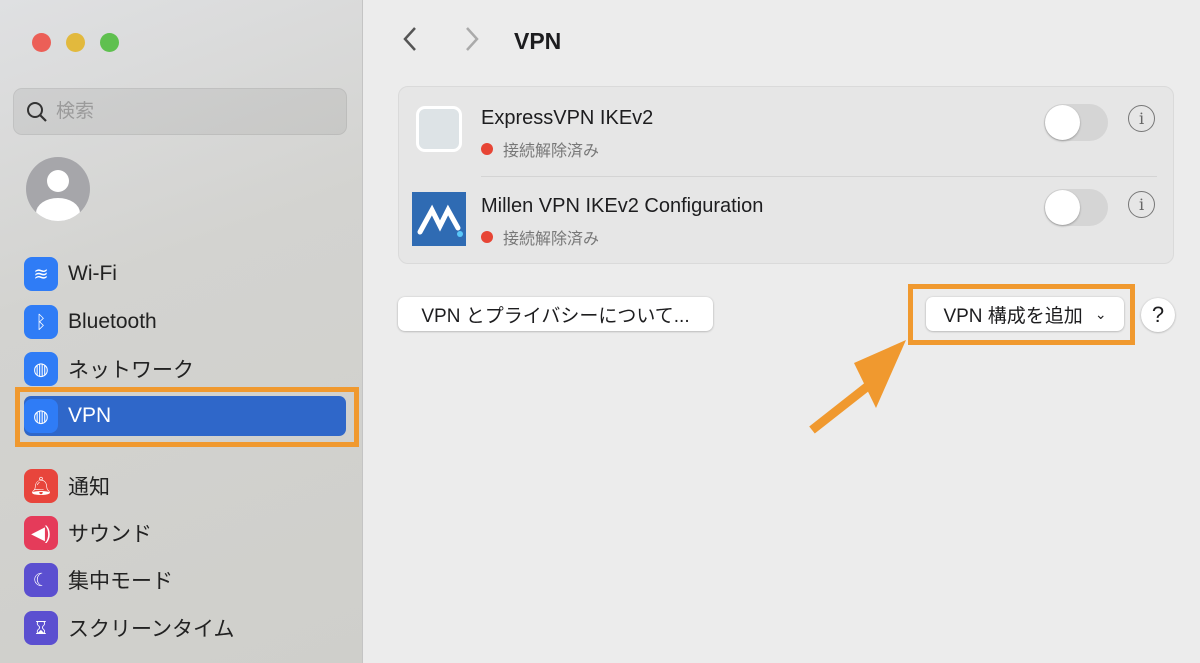 The image size is (1200, 663). I want to click on zoom-window-button, so click(109, 42).